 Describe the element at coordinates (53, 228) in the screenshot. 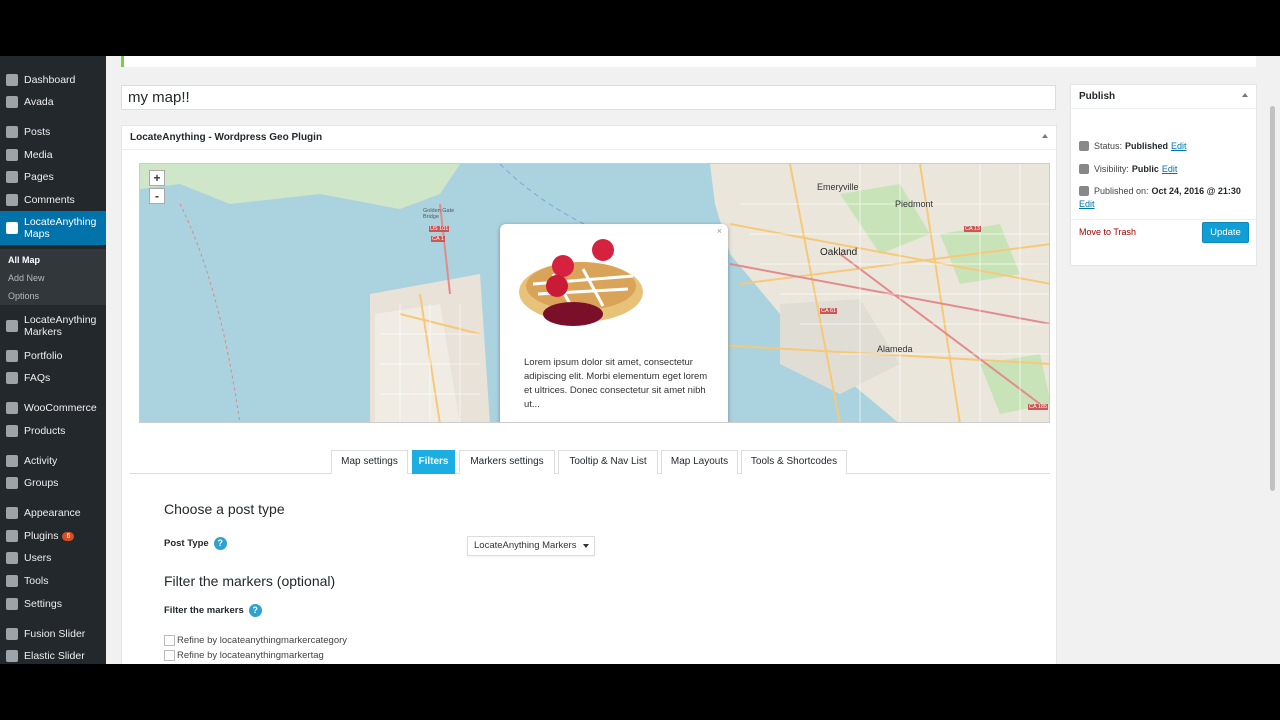

I see `sidebar-item-locateanything-maps: LocateAnything Maps` at that location.